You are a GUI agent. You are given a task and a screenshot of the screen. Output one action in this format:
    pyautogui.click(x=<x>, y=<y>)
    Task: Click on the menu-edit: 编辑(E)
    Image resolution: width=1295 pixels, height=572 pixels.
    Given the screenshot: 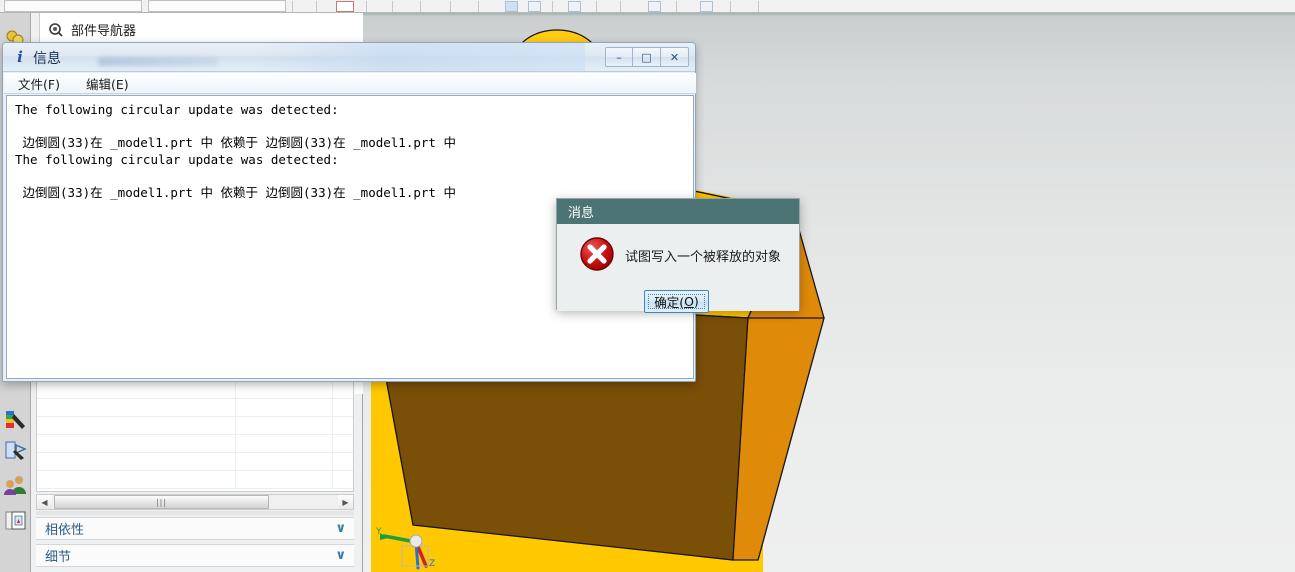 What is the action you would take?
    pyautogui.click(x=107, y=83)
    